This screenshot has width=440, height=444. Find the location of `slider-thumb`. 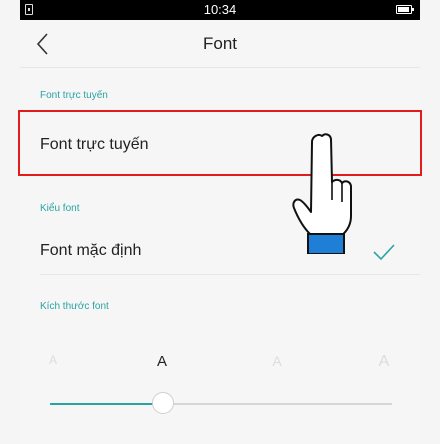

slider-thumb is located at coordinates (162, 403).